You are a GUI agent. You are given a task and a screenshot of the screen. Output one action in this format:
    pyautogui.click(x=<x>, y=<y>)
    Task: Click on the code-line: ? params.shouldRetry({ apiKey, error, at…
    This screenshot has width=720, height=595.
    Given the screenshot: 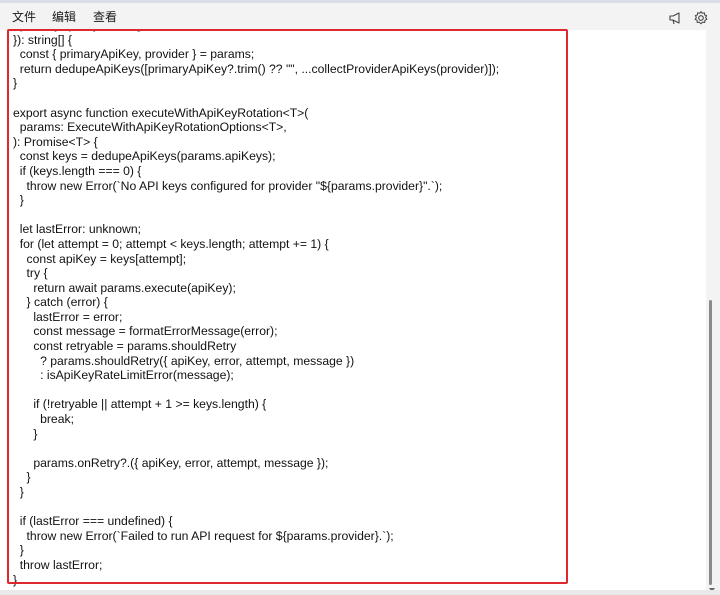 What is the action you would take?
    pyautogui.click(x=256, y=361)
    